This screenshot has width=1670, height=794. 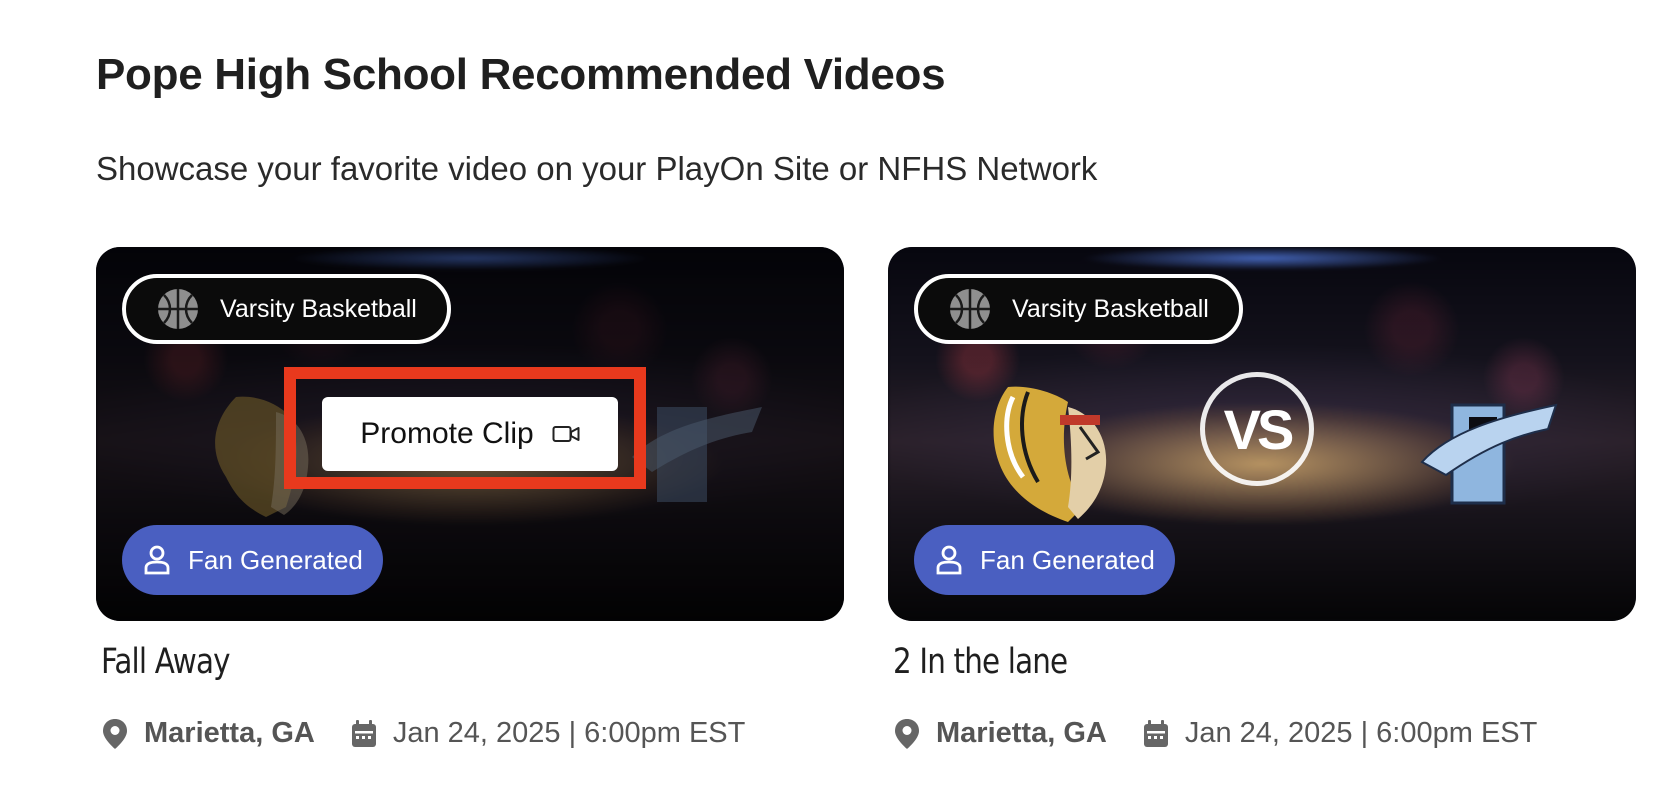 I want to click on clip-title: Fall Away, so click(x=166, y=662).